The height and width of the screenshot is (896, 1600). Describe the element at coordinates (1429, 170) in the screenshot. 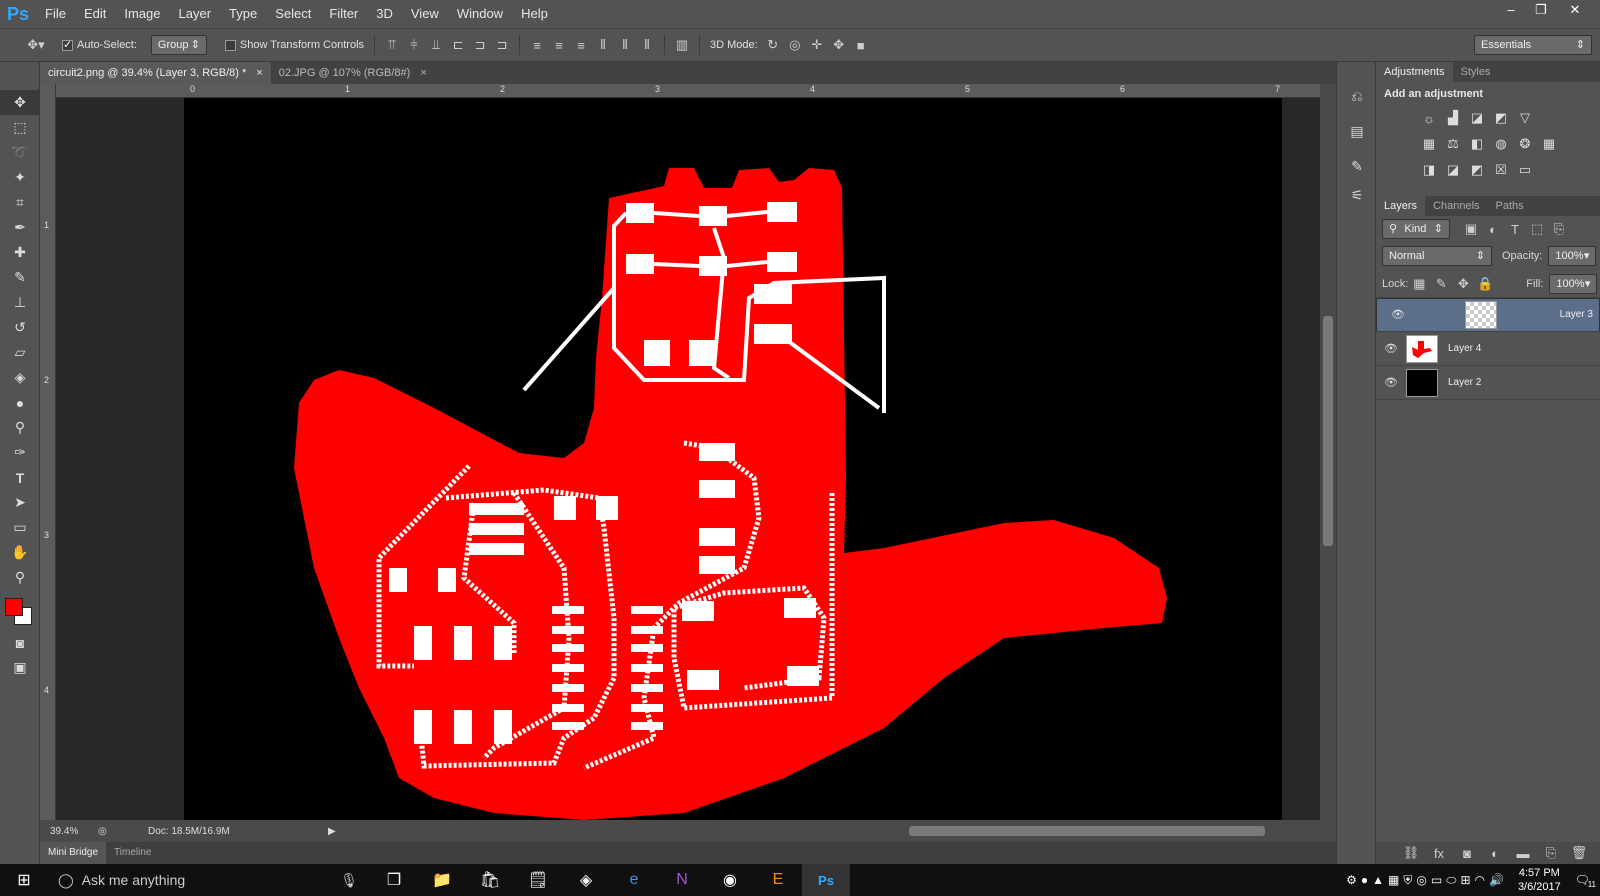

I see `invert-icon: ◨` at that location.